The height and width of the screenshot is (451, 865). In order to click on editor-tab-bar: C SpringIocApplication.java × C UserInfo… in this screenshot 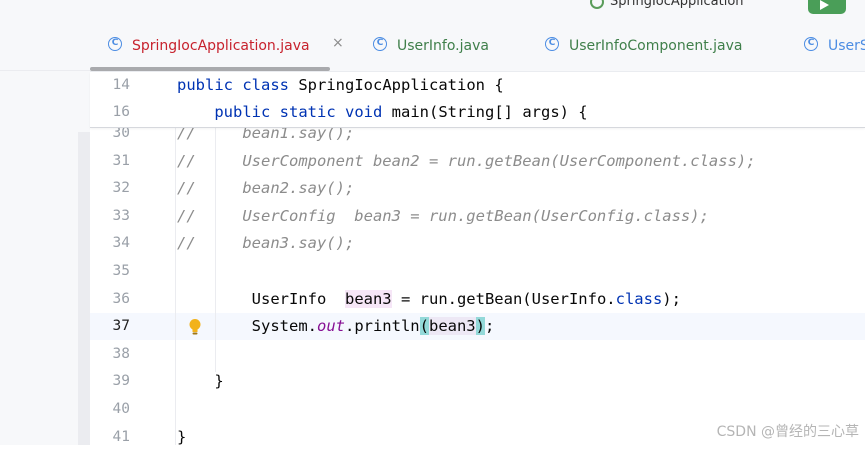, I will do `click(477, 46)`.